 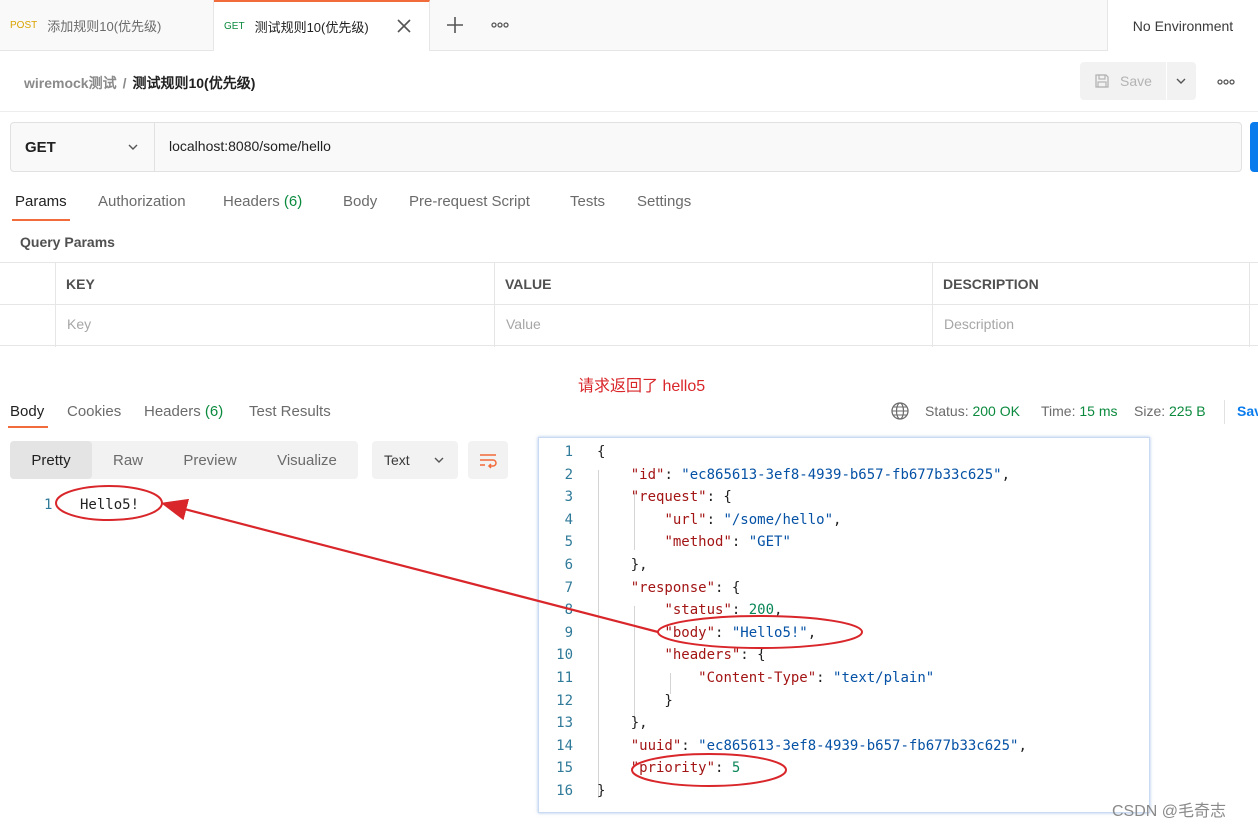 I want to click on line-number: 7, so click(x=568, y=587).